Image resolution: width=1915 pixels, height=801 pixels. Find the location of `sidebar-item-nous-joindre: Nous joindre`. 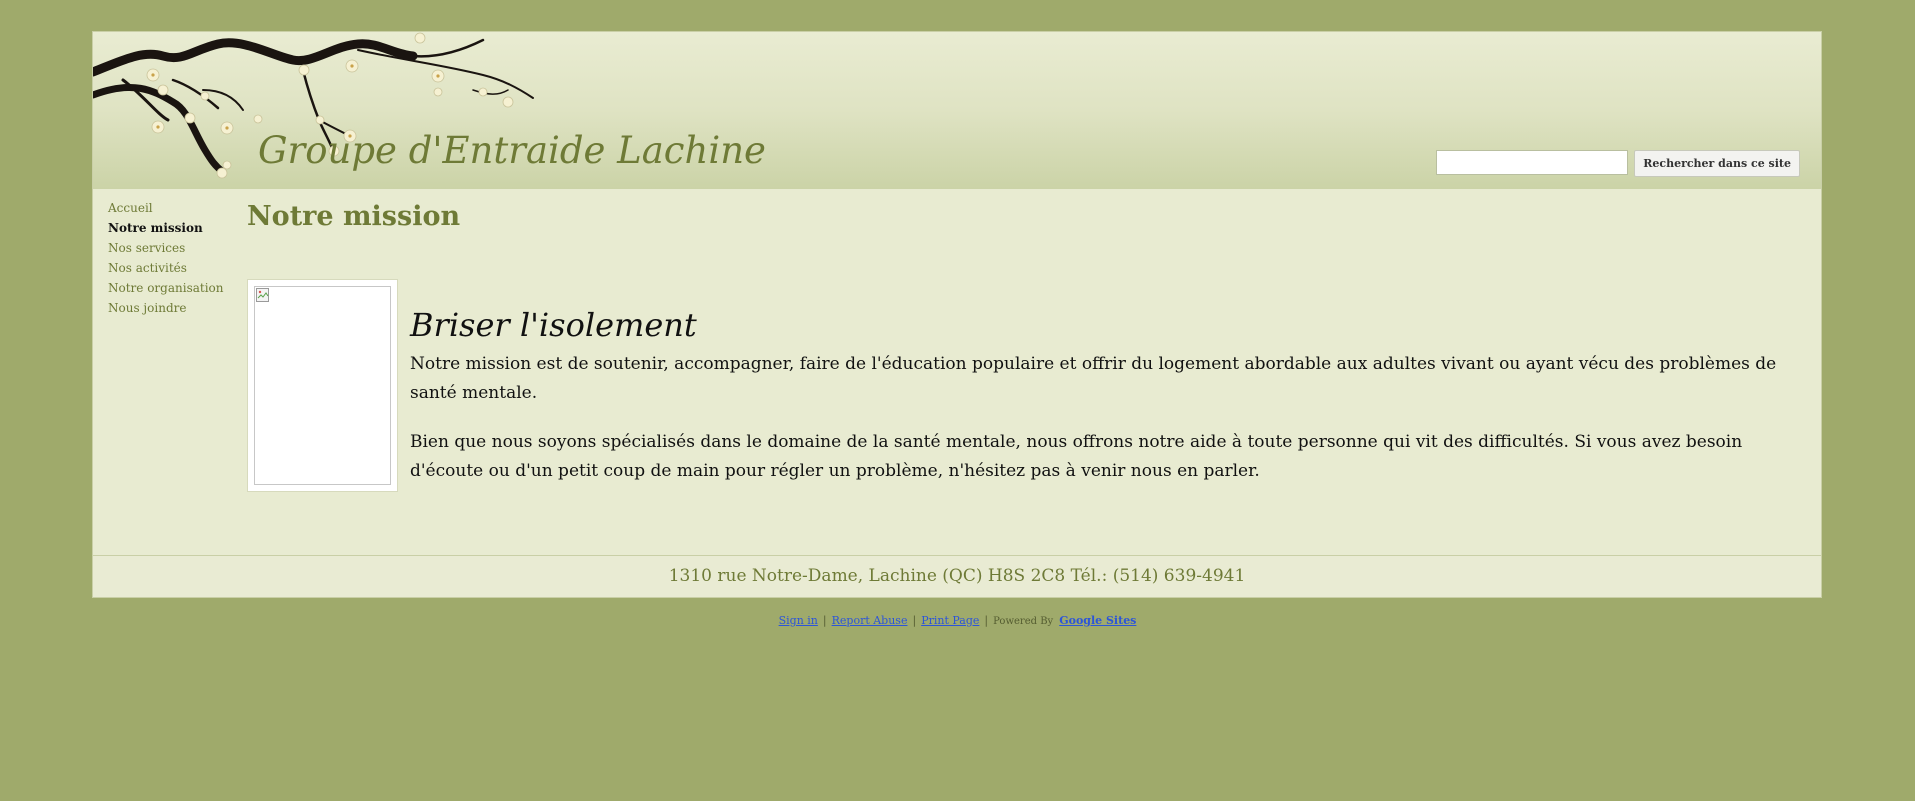

sidebar-item-nous-joindre: Nous joindre is located at coordinates (173, 308).